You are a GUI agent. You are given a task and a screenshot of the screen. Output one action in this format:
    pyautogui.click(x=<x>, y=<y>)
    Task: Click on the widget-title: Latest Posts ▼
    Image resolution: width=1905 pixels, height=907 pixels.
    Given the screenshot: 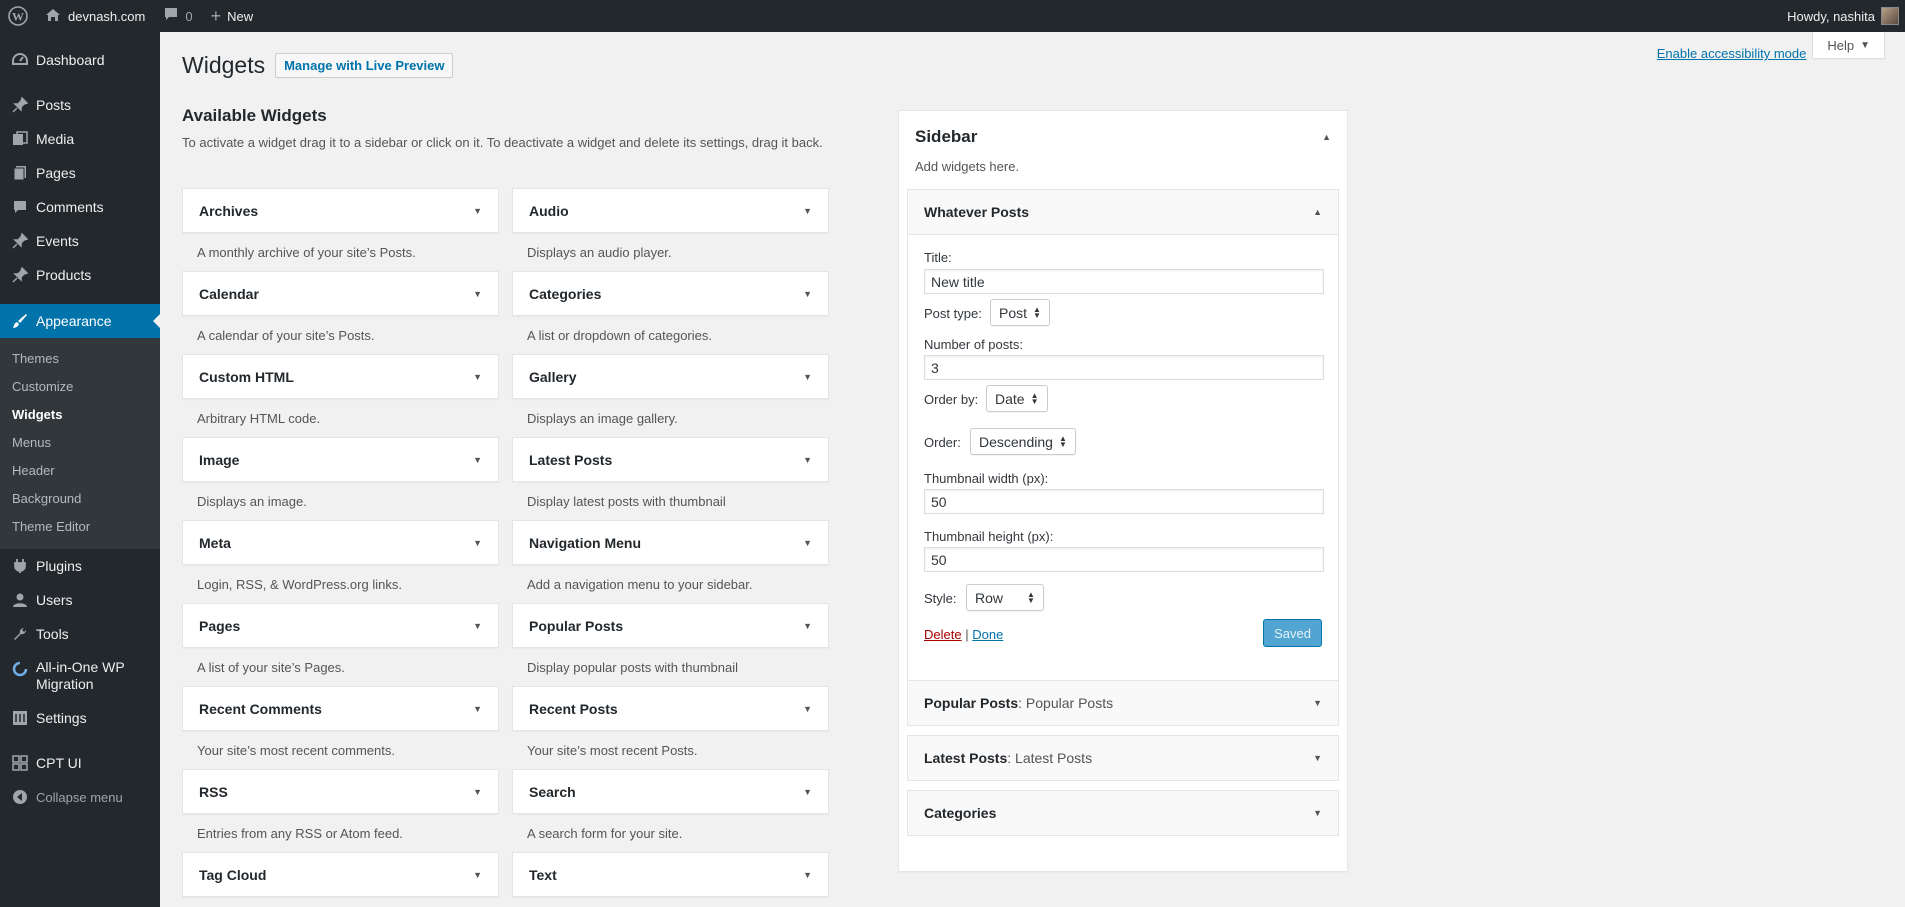 What is the action you would take?
    pyautogui.click(x=670, y=459)
    